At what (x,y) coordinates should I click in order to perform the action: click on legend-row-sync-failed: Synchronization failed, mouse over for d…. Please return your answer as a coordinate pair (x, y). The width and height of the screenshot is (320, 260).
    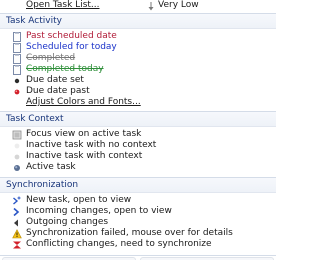
    Looking at the image, I should click on (138, 233).